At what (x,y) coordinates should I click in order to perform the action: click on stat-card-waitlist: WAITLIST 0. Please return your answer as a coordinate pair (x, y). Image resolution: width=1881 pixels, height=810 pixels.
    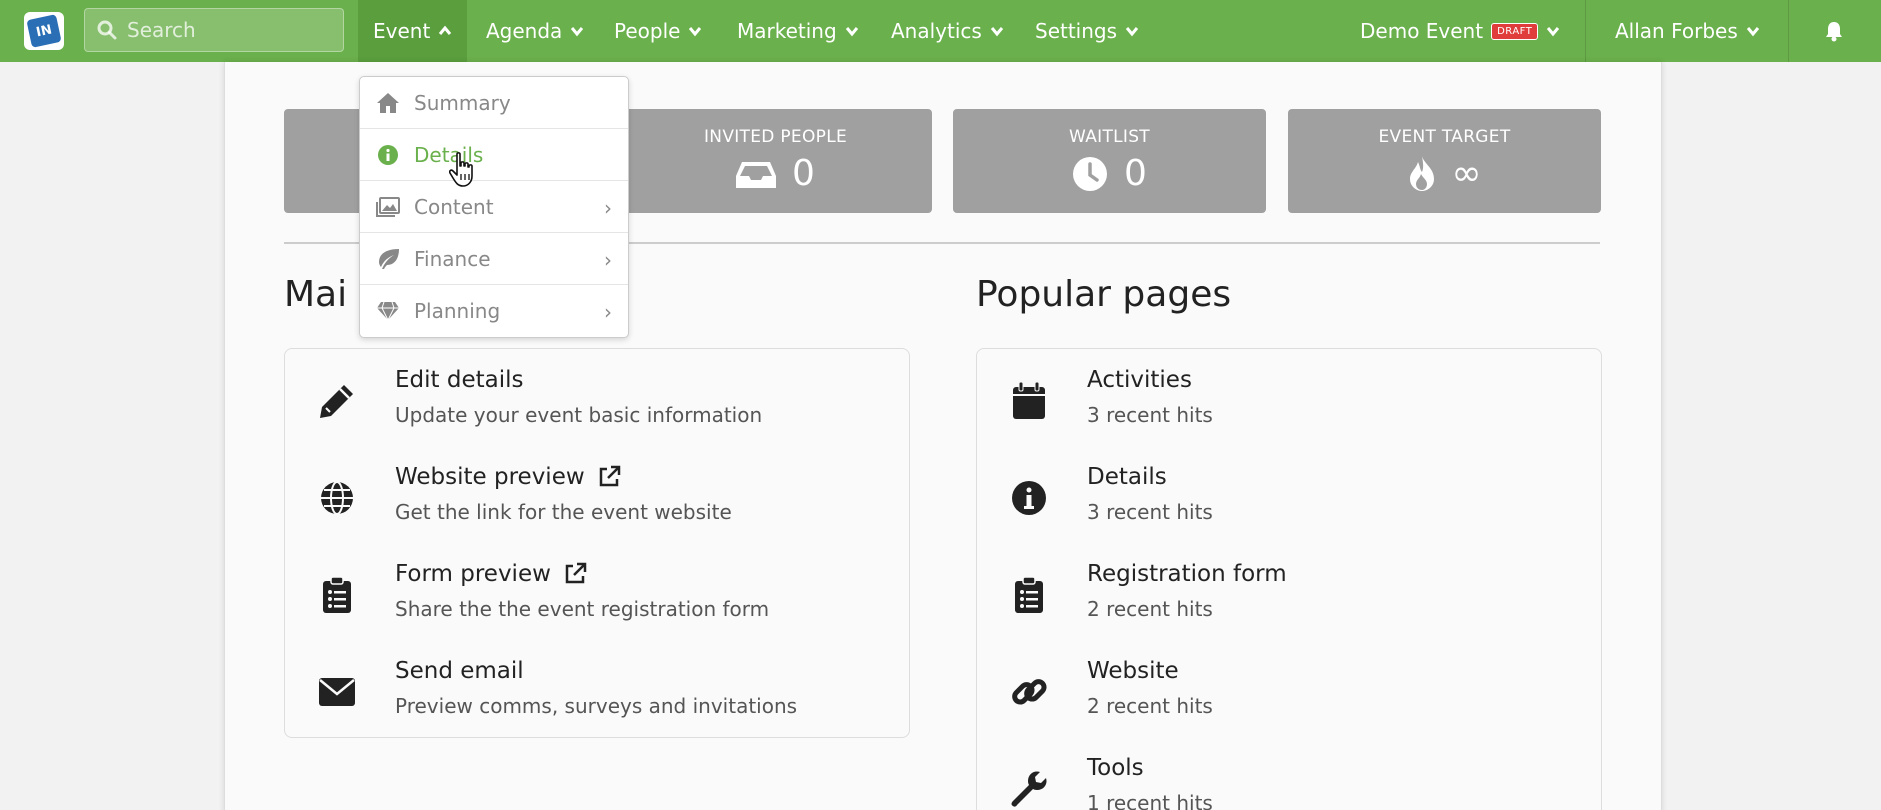
    Looking at the image, I should click on (1109, 161).